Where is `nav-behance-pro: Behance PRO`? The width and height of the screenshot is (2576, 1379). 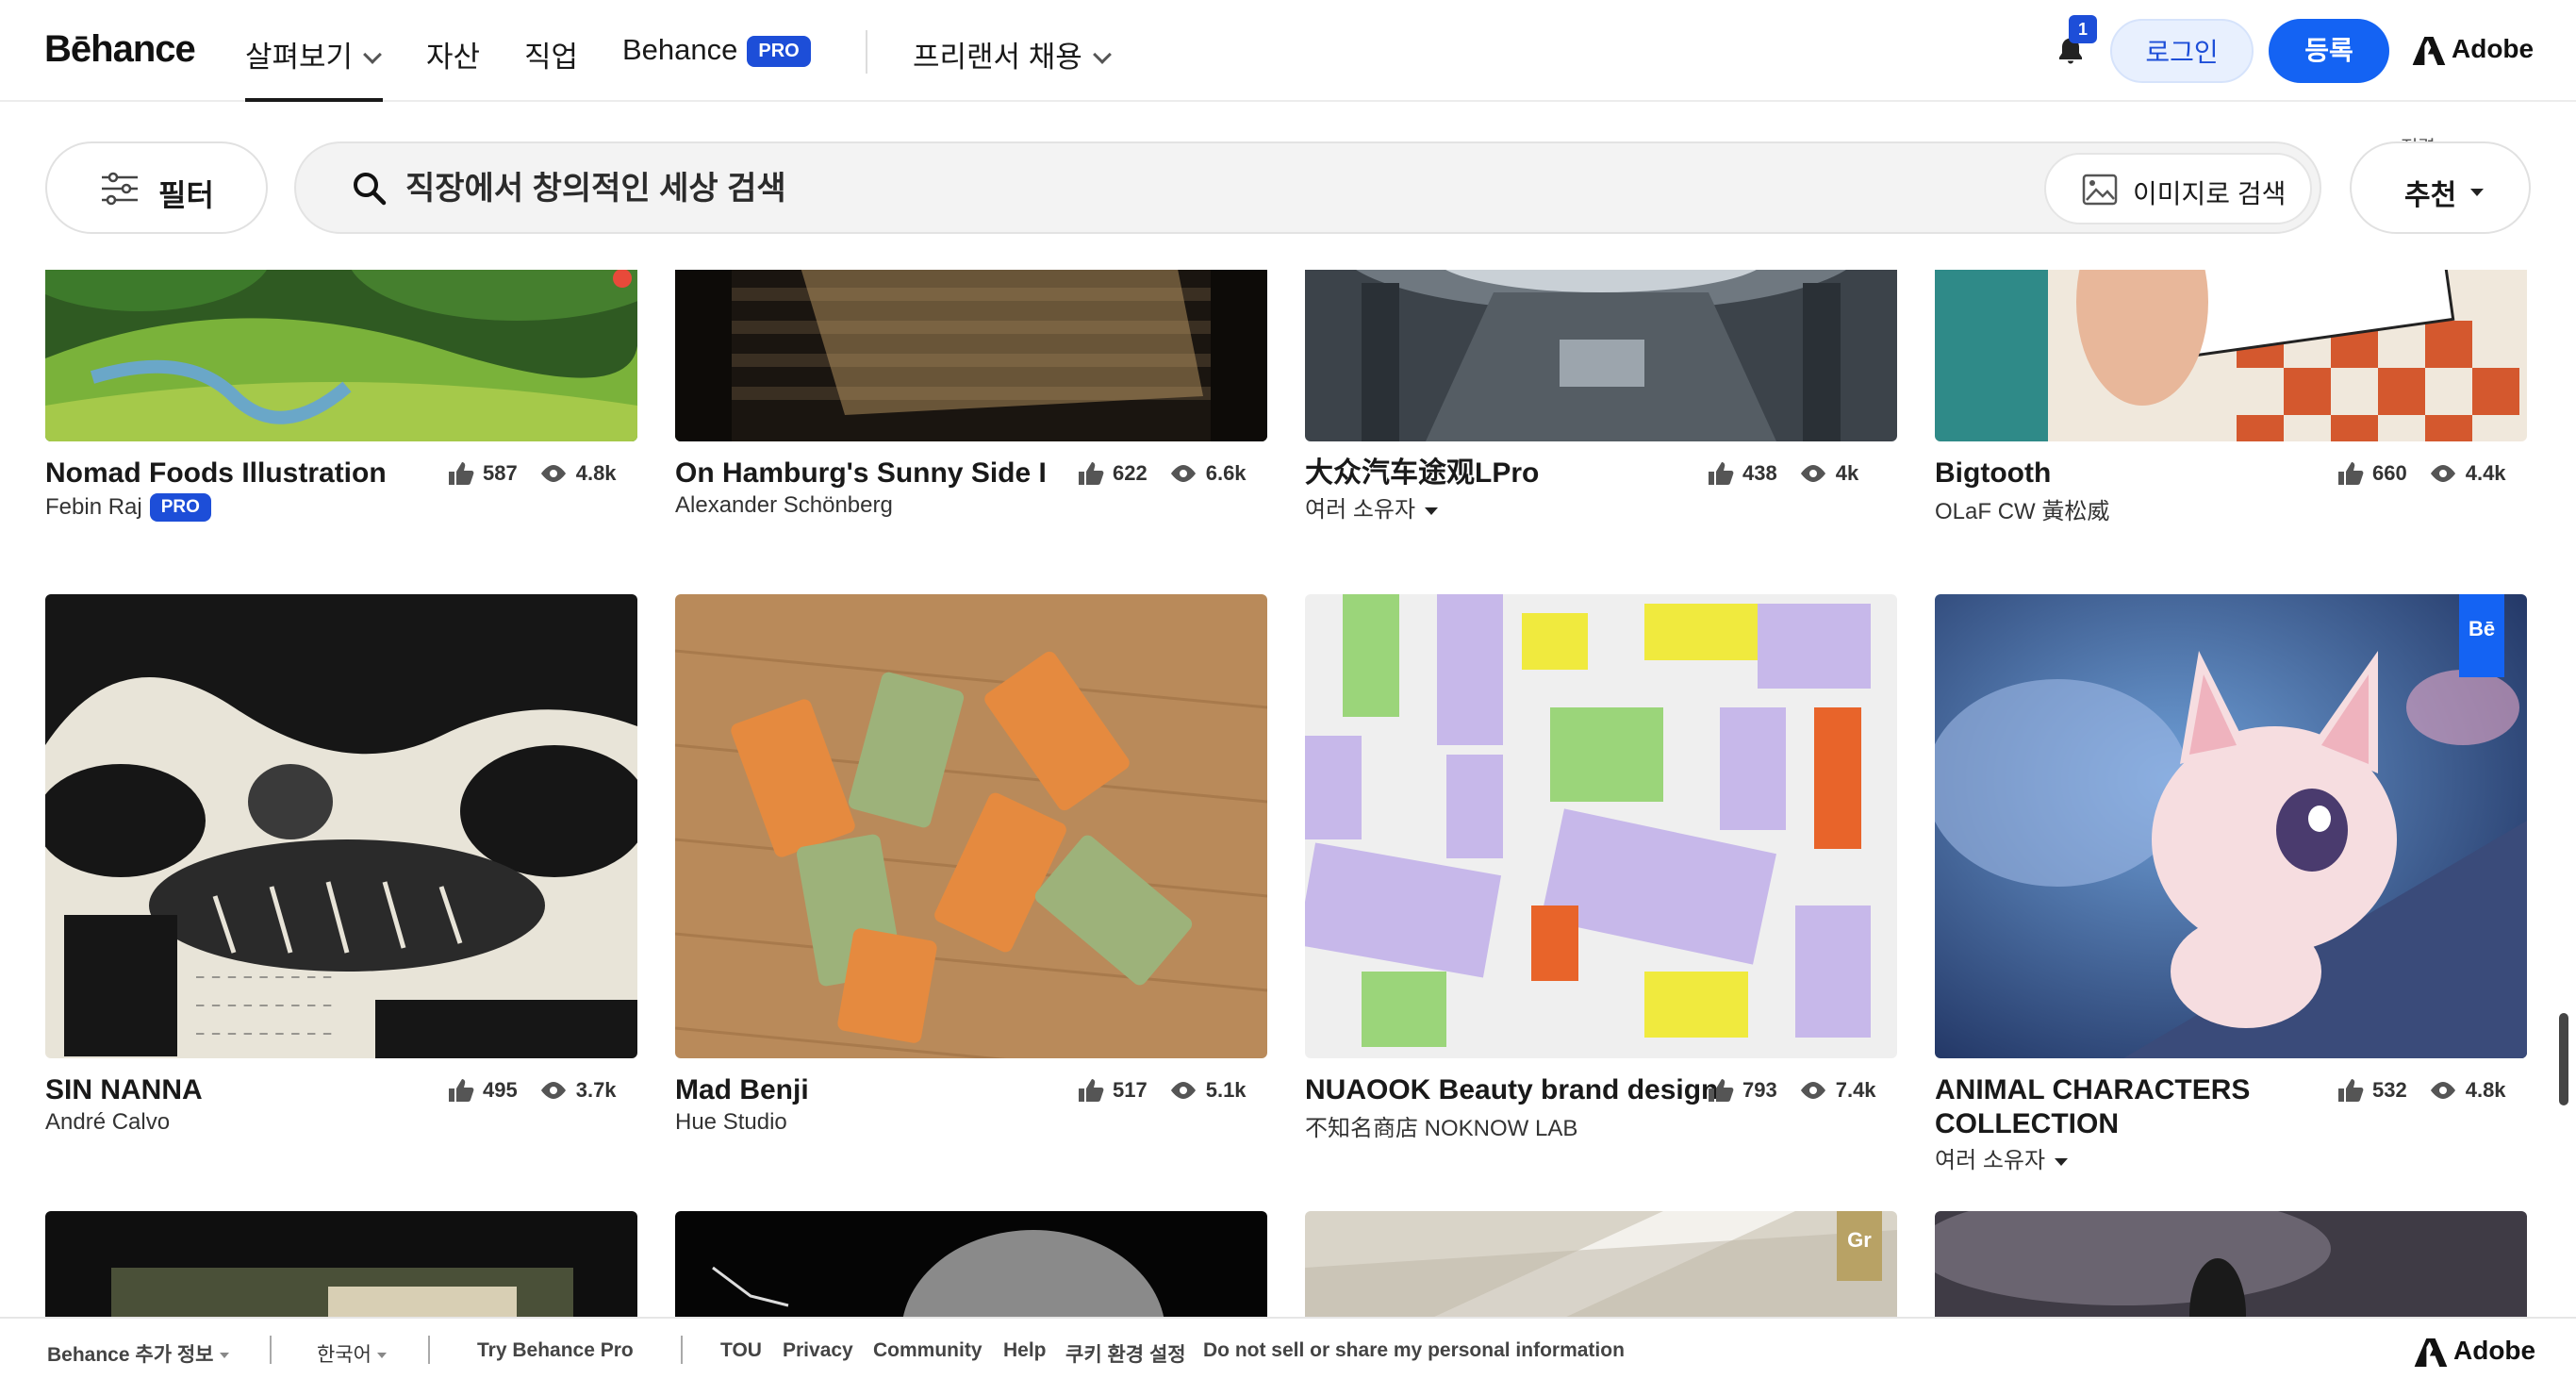
nav-behance-pro: Behance PRO is located at coordinates (716, 51).